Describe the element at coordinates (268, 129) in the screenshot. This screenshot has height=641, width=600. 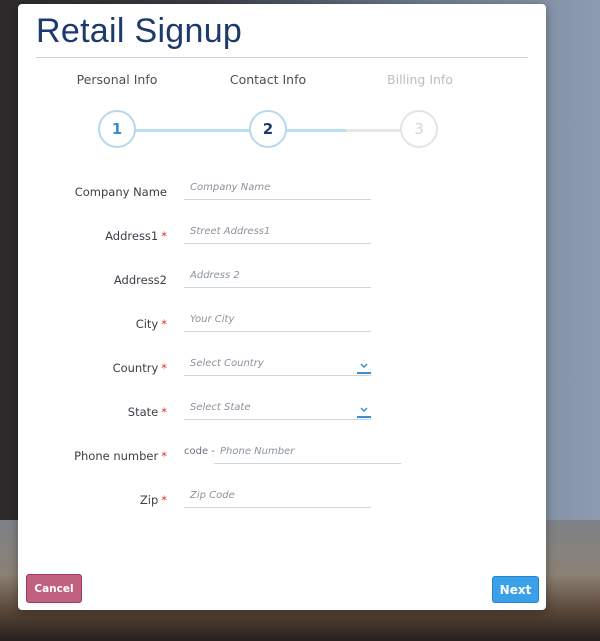
I see `step-circle-2: 2` at that location.